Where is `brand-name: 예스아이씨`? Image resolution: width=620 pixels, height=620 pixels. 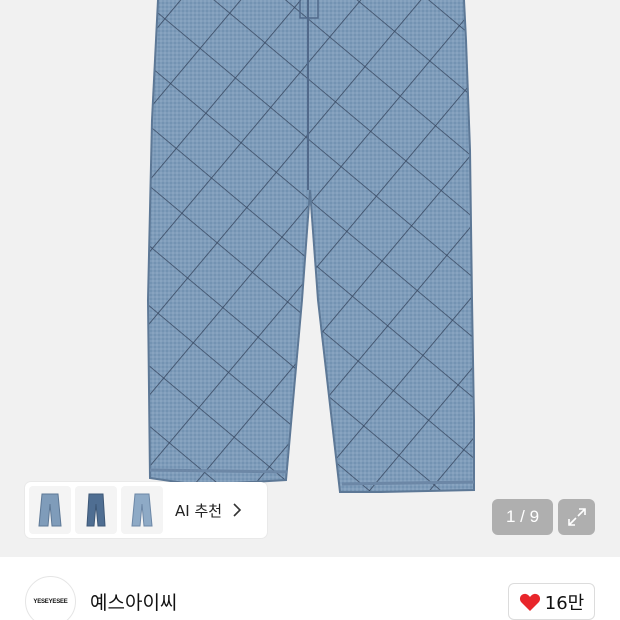 brand-name: 예스아이씨 is located at coordinates (133, 601).